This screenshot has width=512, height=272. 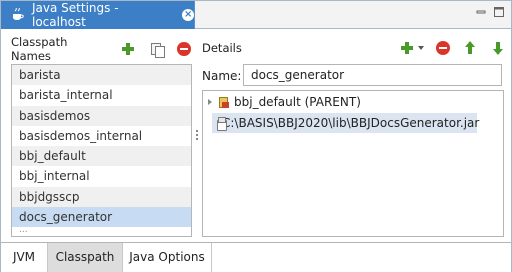 I want to click on tab-jvm: JVM, so click(x=24, y=257).